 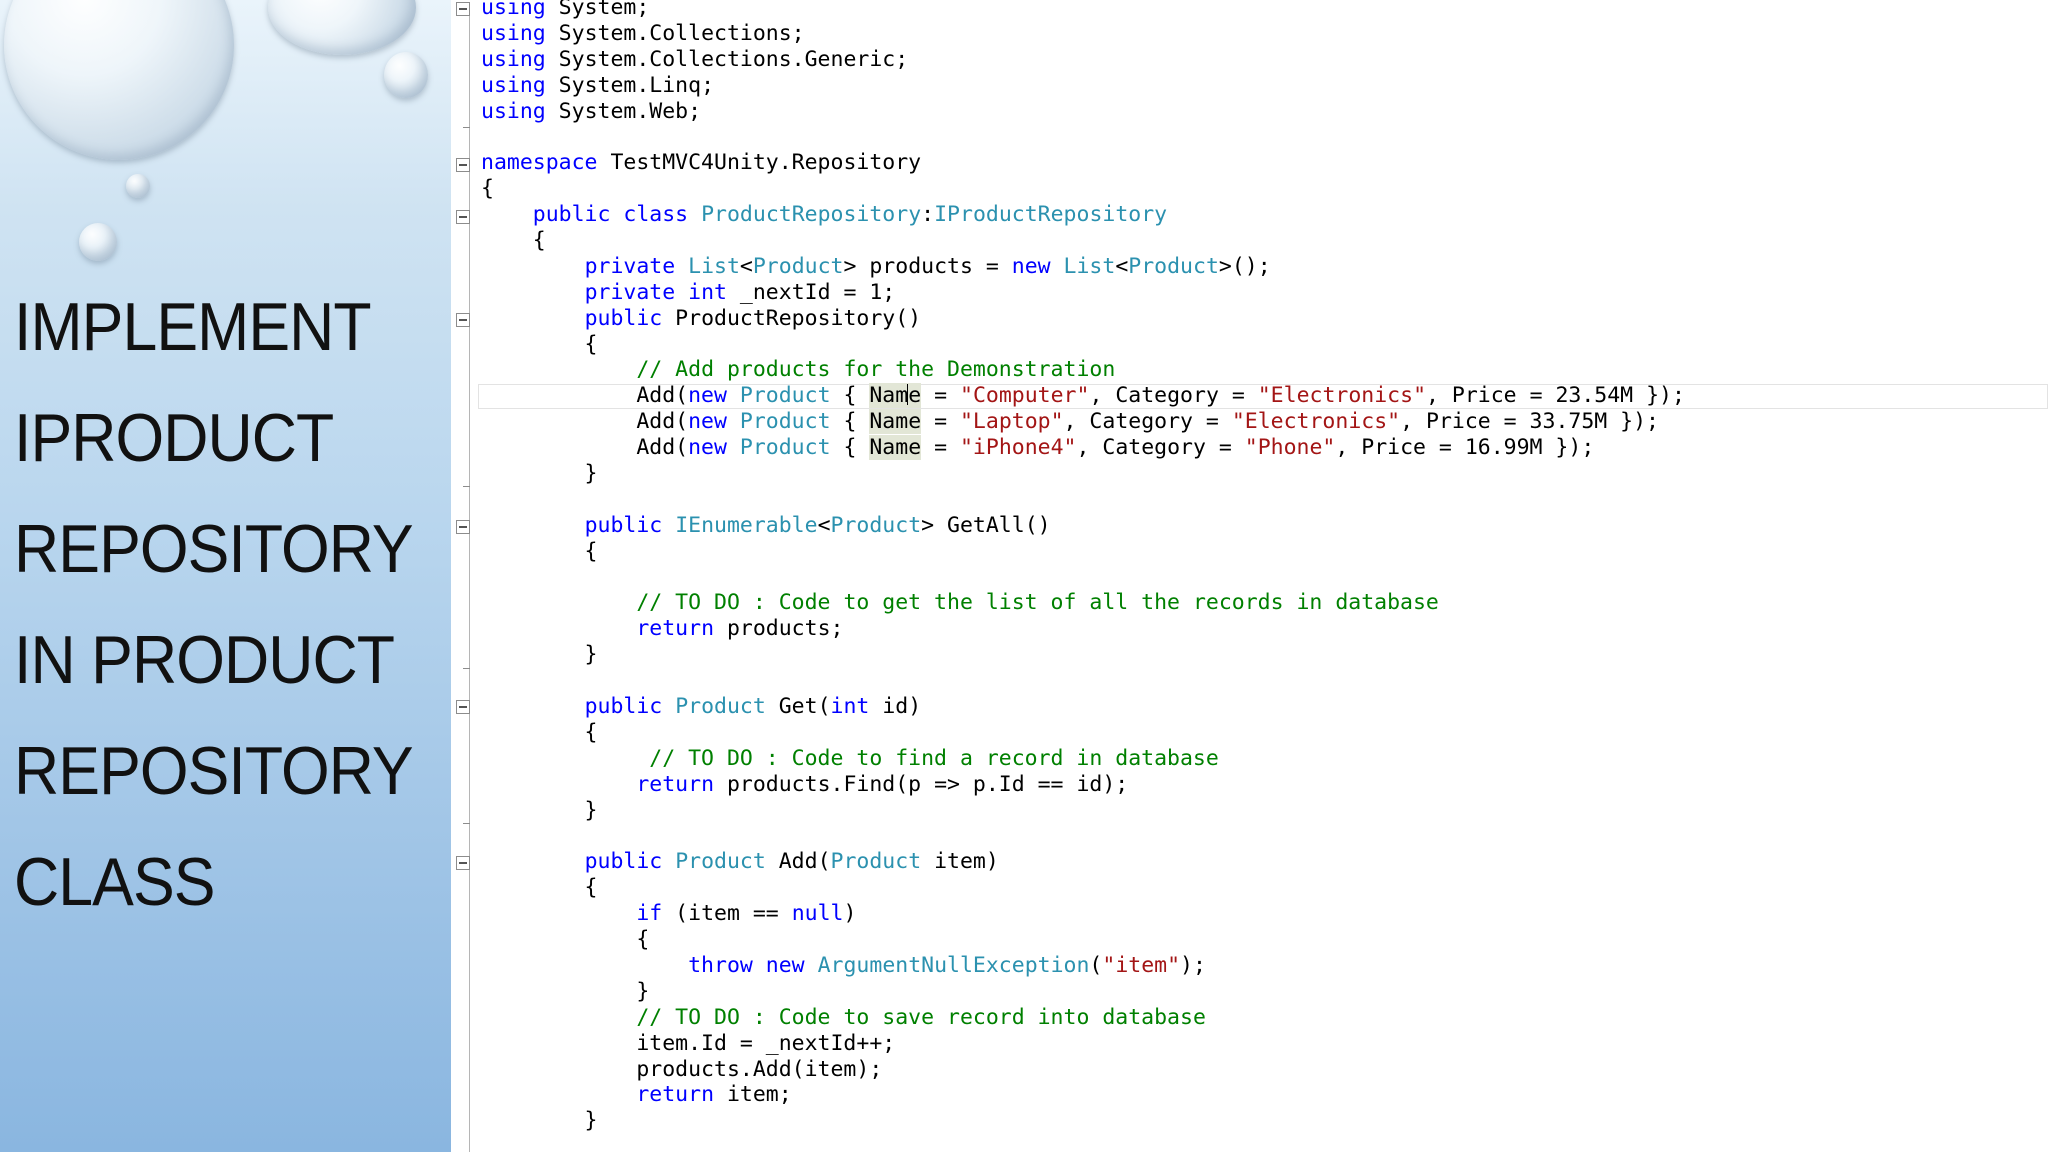 I want to click on code-token: ), so click(x=850, y=914).